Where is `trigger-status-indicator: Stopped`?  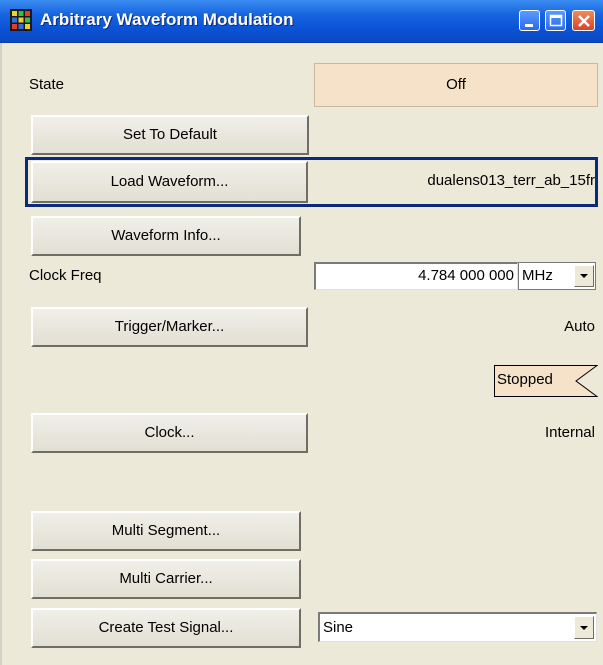
trigger-status-indicator: Stopped is located at coordinates (546, 381).